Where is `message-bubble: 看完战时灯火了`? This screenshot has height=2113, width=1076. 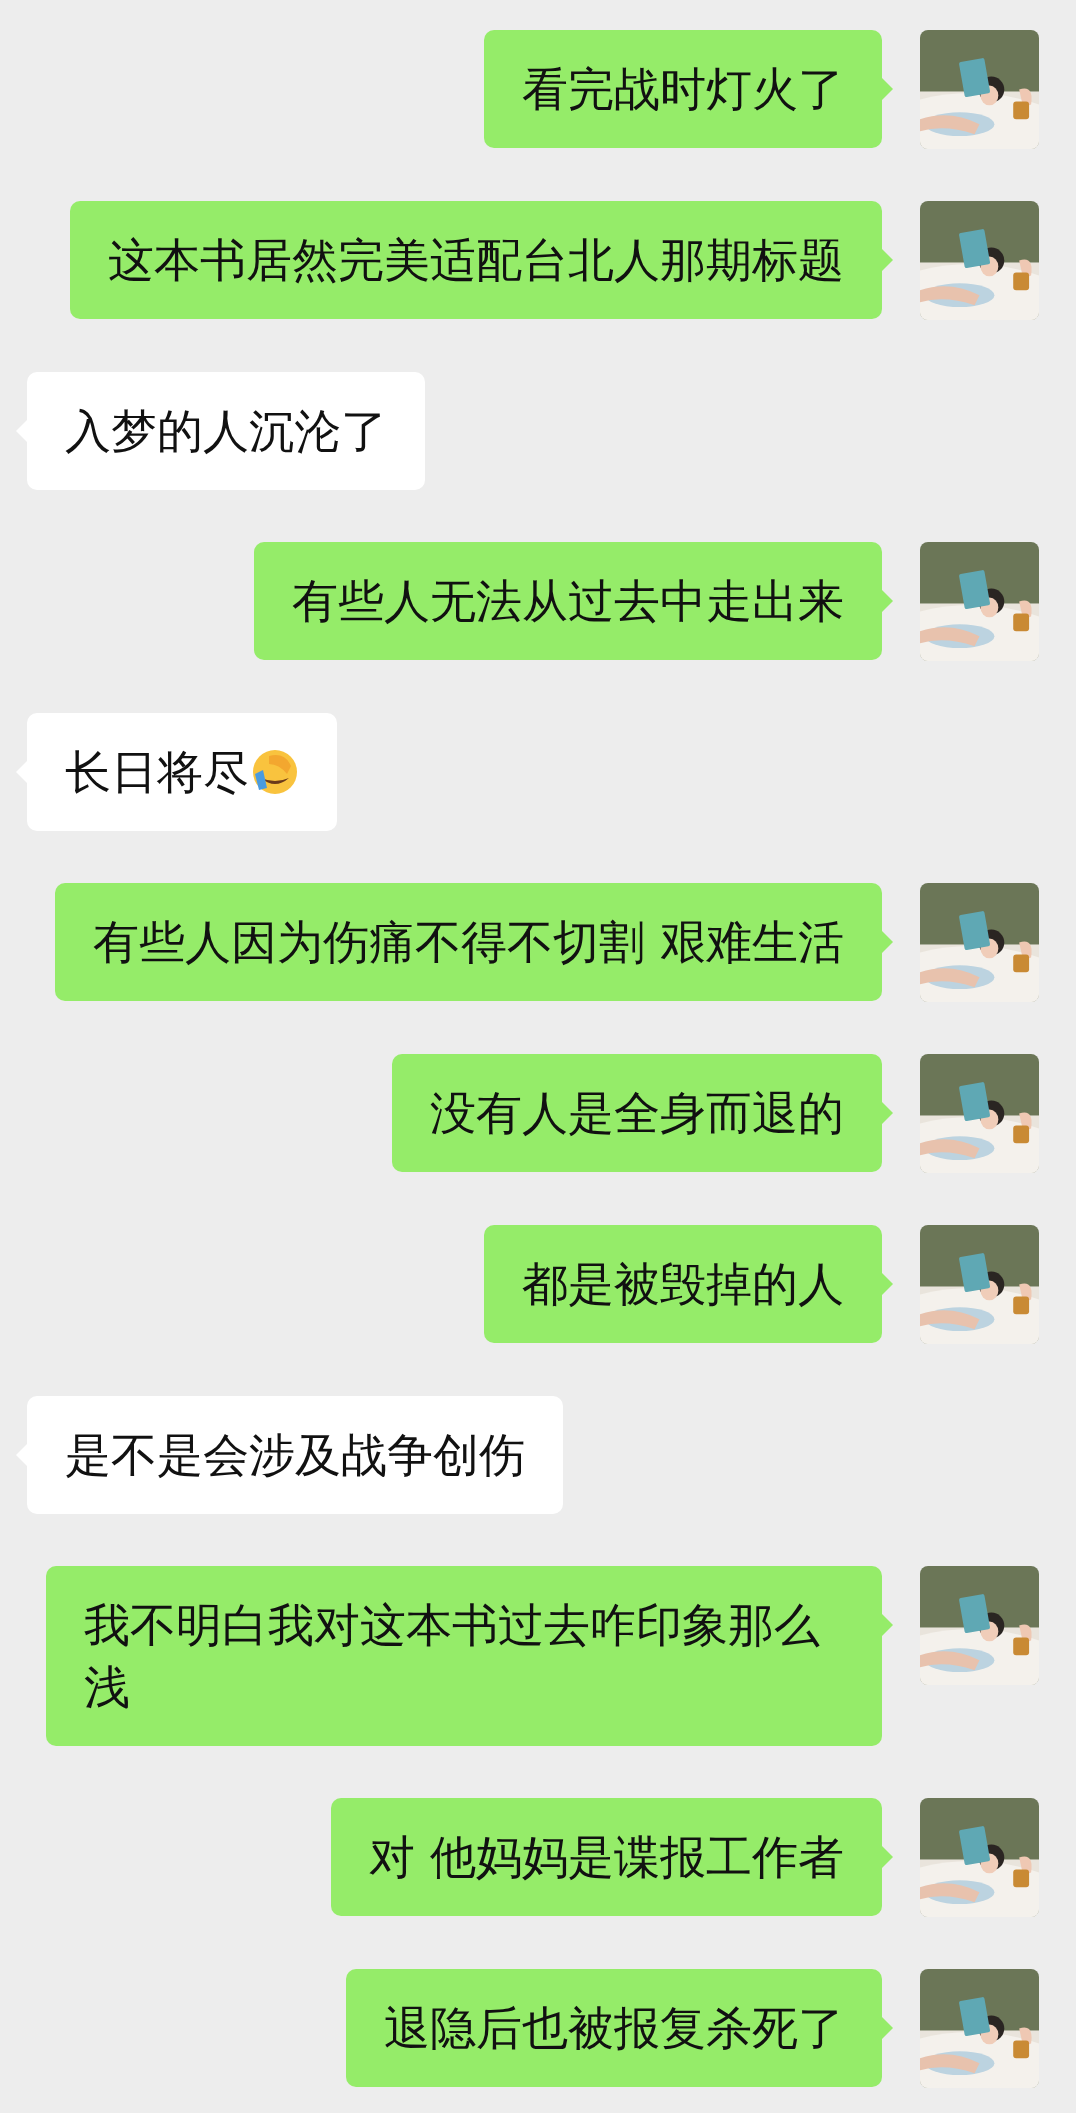 message-bubble: 看完战时灯火了 is located at coordinates (683, 89).